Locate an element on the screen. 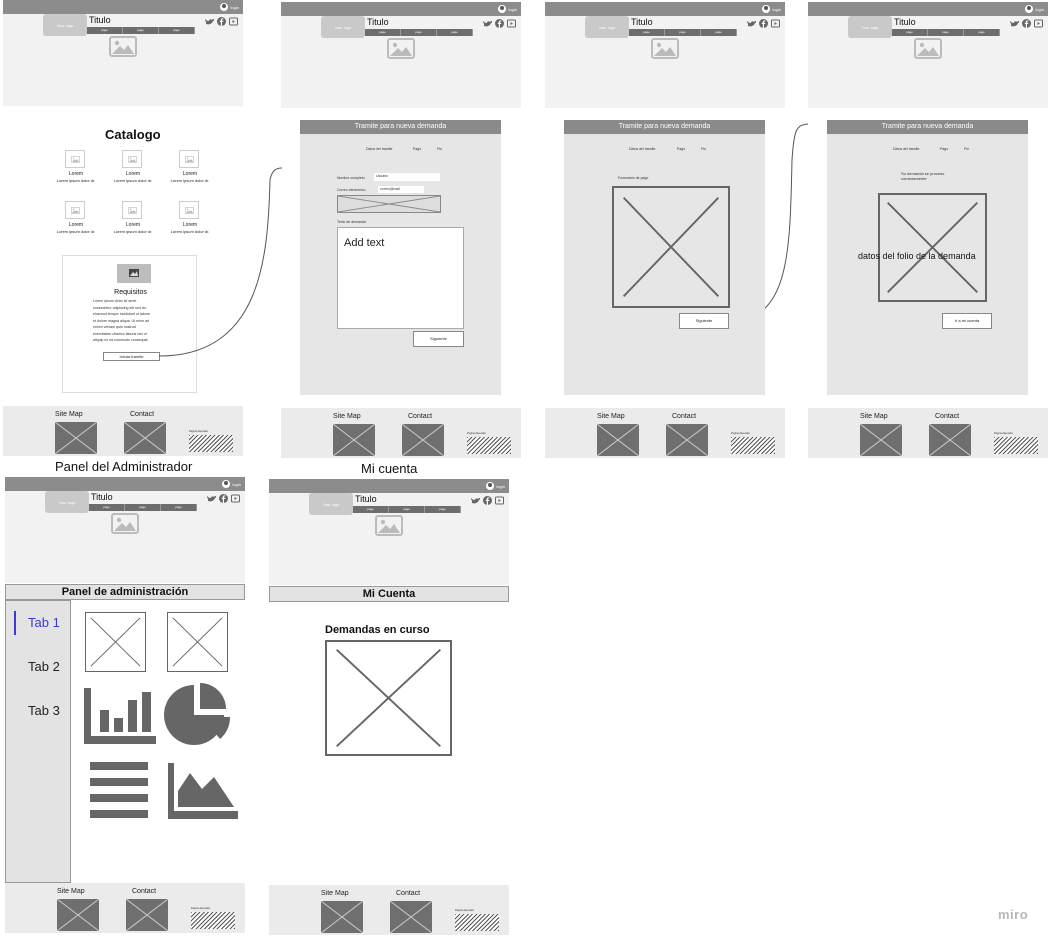 This screenshot has width=1057, height=945. tab-1: Tab 1 is located at coordinates (44, 622).